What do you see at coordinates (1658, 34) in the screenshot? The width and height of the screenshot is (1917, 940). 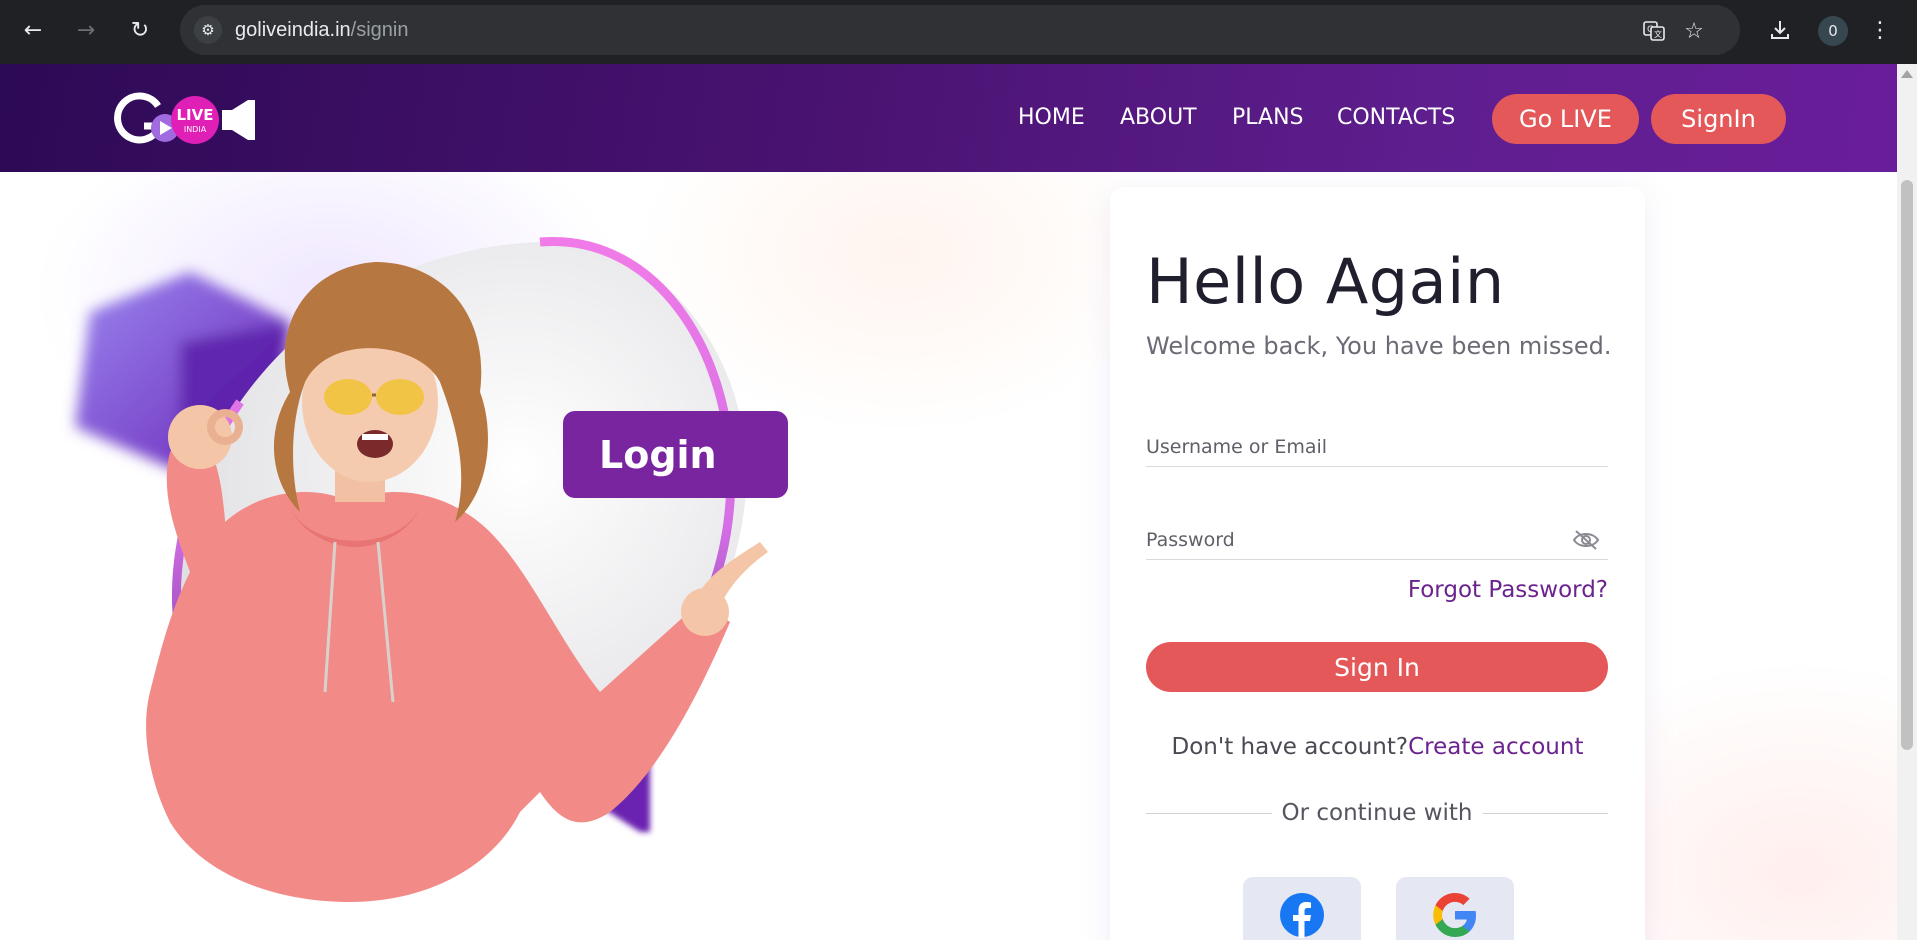 I see `svg-text: 文` at bounding box center [1658, 34].